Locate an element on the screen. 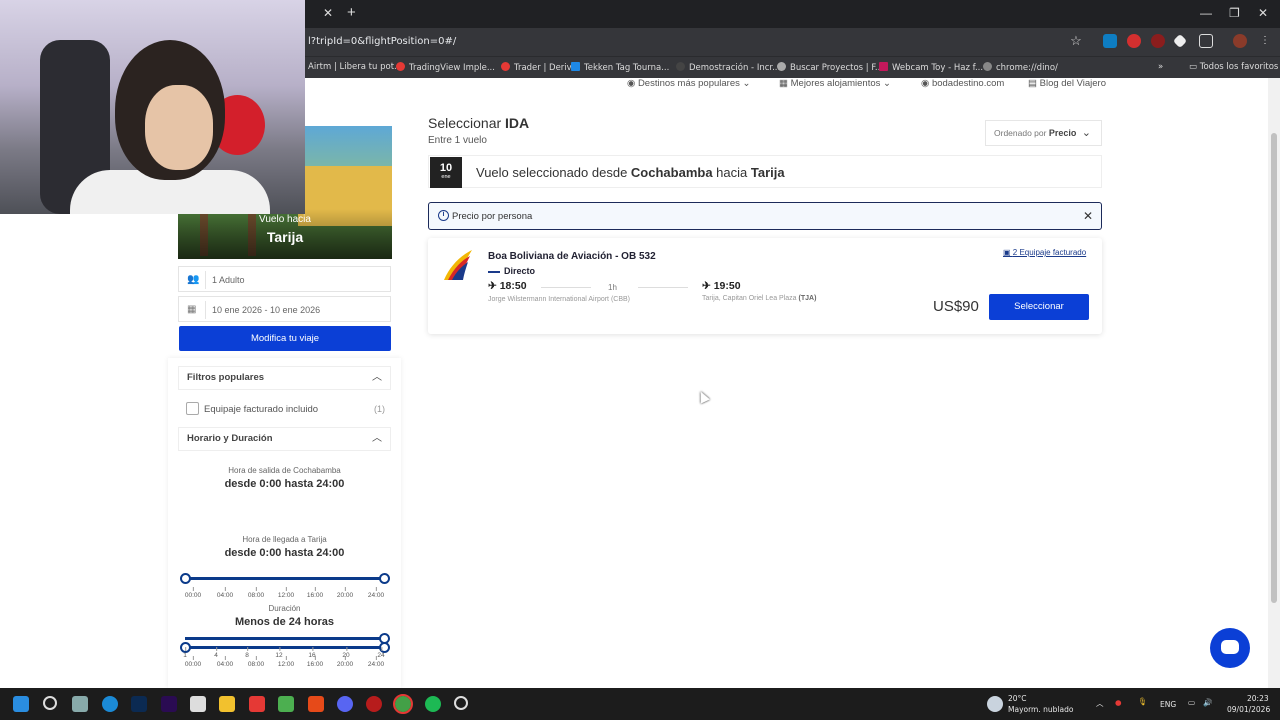 The width and height of the screenshot is (1280, 720). url-text: l?tripId=0&flightPosition=0#/ is located at coordinates (382, 41).